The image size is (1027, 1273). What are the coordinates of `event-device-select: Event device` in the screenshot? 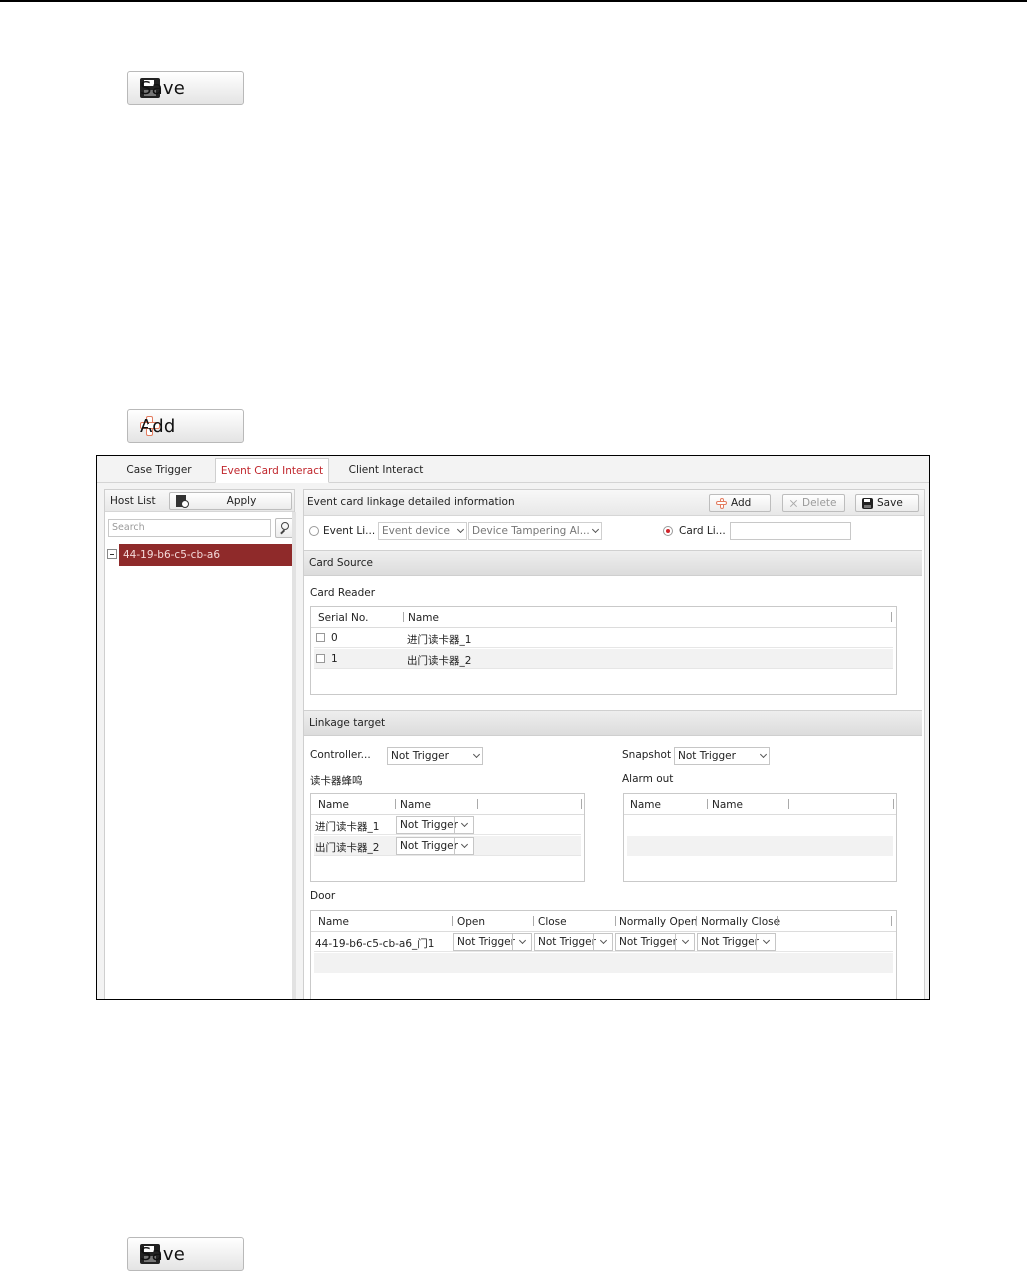 It's located at (422, 531).